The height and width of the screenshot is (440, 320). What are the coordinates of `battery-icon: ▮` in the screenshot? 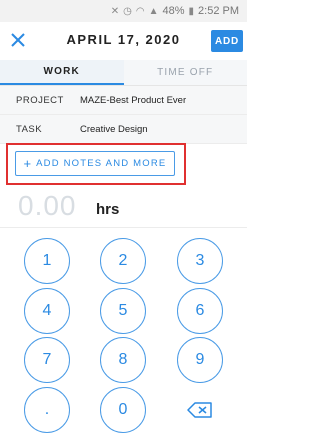 It's located at (191, 11).